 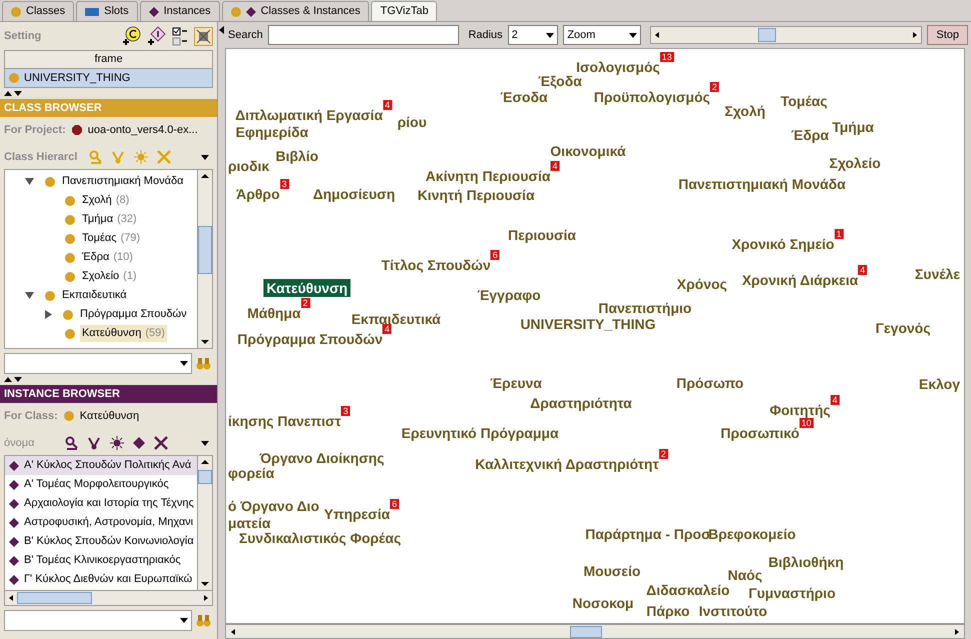 What do you see at coordinates (937, 274) in the screenshot?
I see `graph-node: Συνέλε` at bounding box center [937, 274].